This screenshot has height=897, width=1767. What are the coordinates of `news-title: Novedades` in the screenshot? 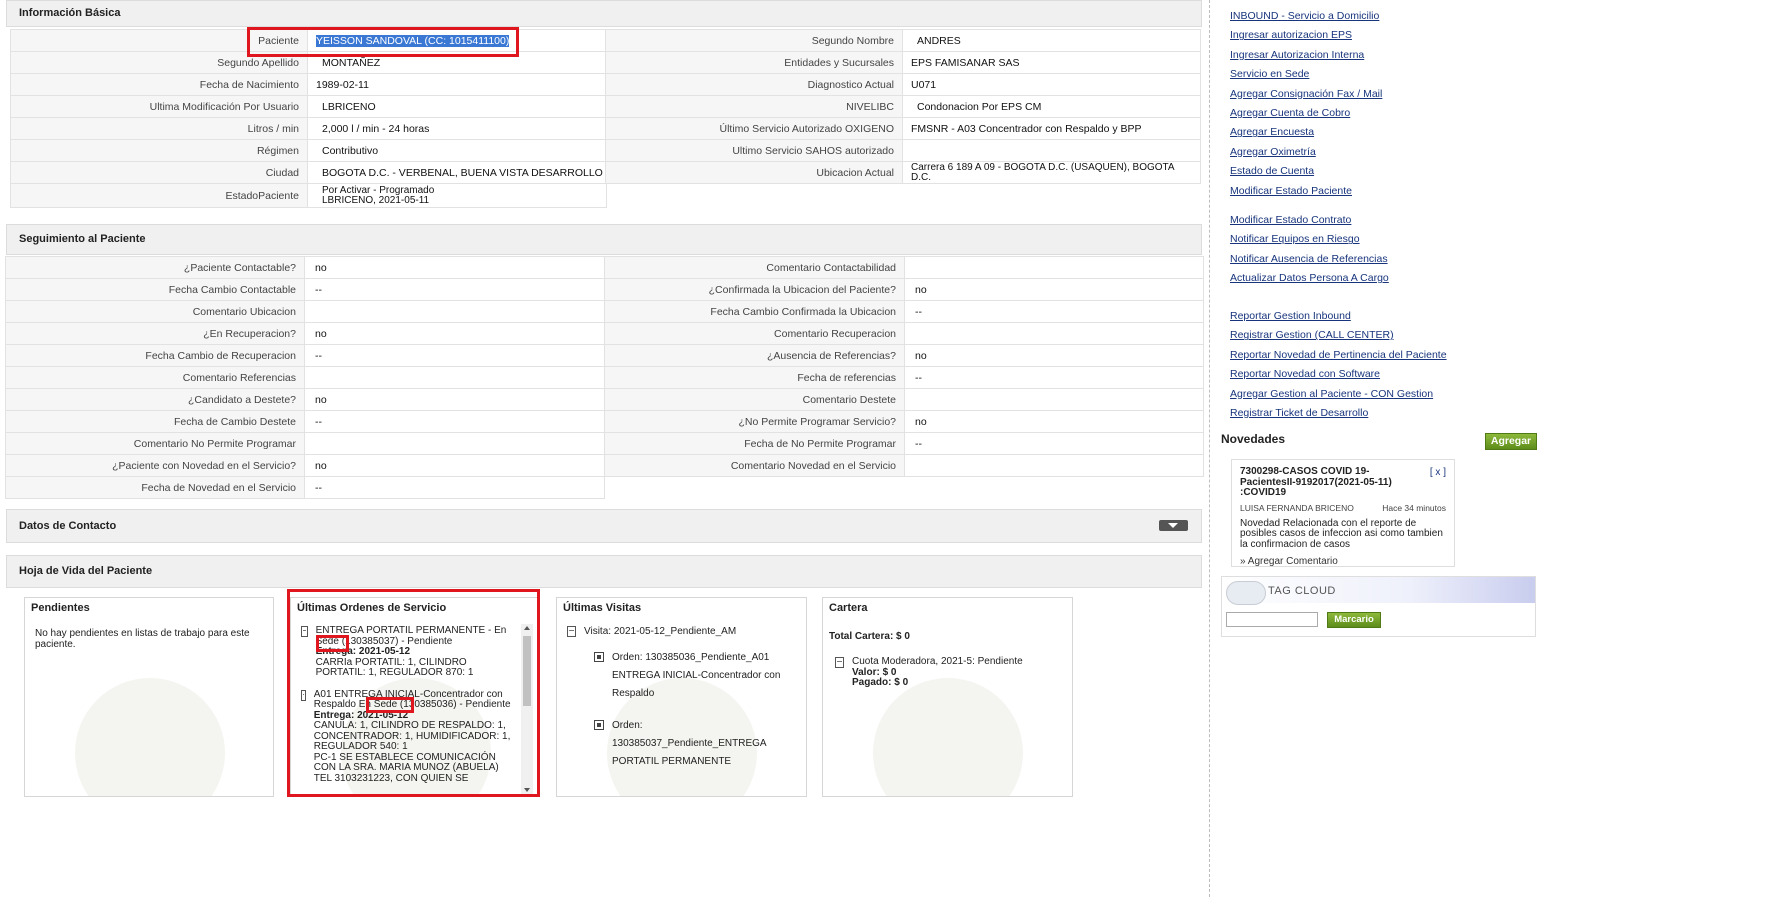 It's located at (1253, 439).